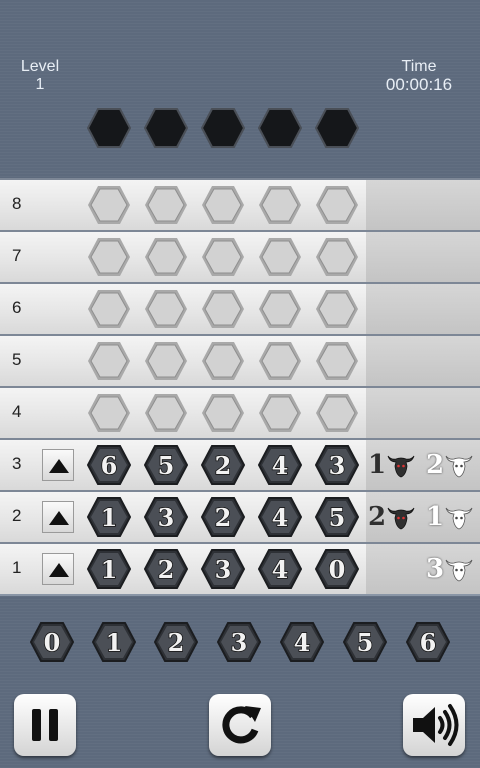  What do you see at coordinates (377, 465) in the screenshot?
I see `bulls-number: 1` at bounding box center [377, 465].